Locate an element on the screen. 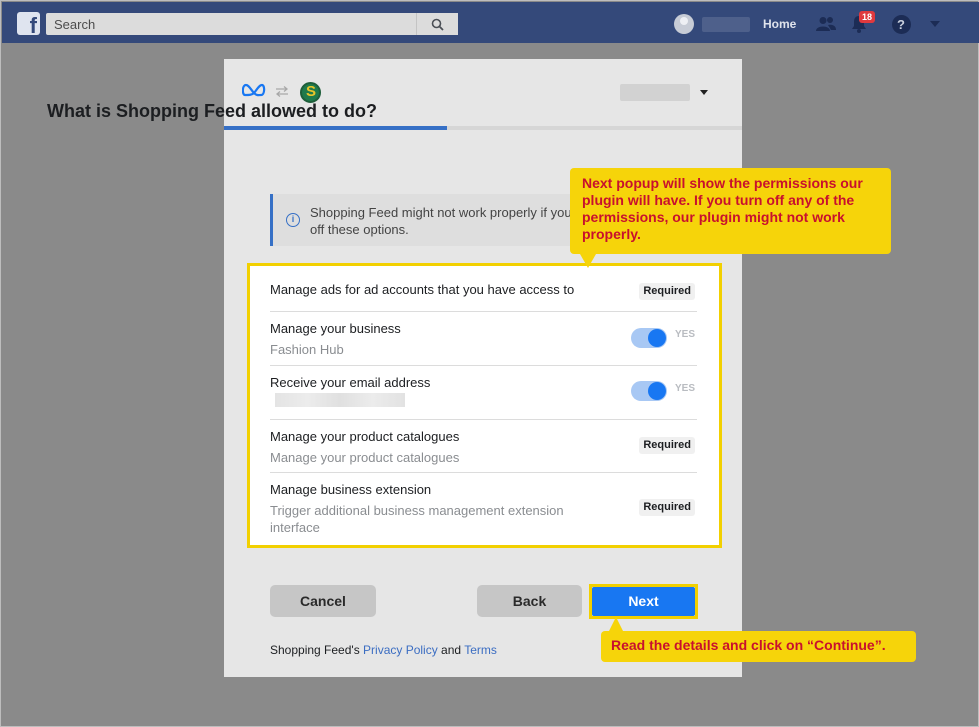  next-button-highlight: Next is located at coordinates (643, 601).